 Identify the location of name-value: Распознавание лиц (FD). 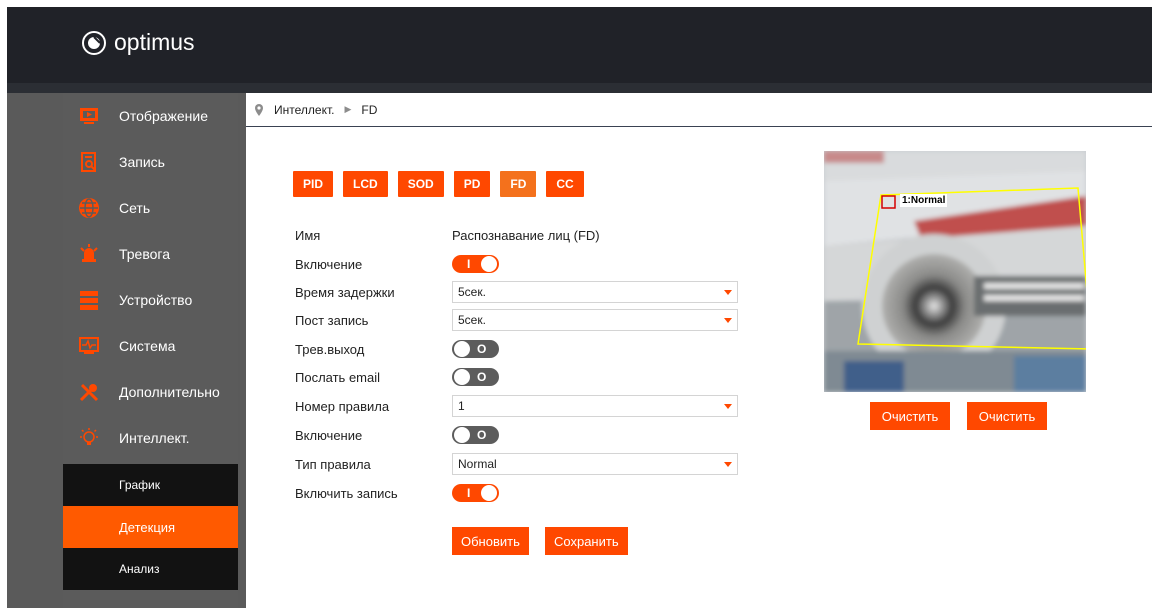
(526, 235).